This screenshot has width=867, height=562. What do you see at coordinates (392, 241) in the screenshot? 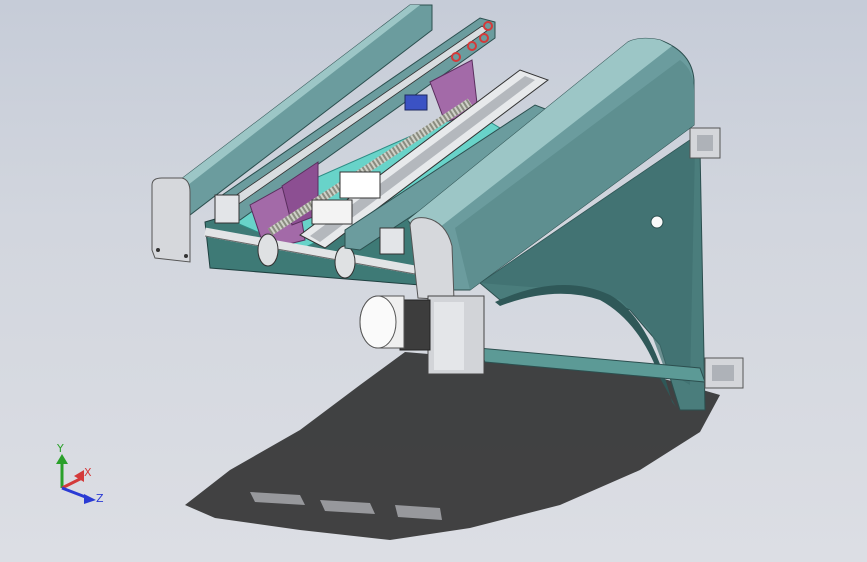
I see `right-rail-end-block` at bounding box center [392, 241].